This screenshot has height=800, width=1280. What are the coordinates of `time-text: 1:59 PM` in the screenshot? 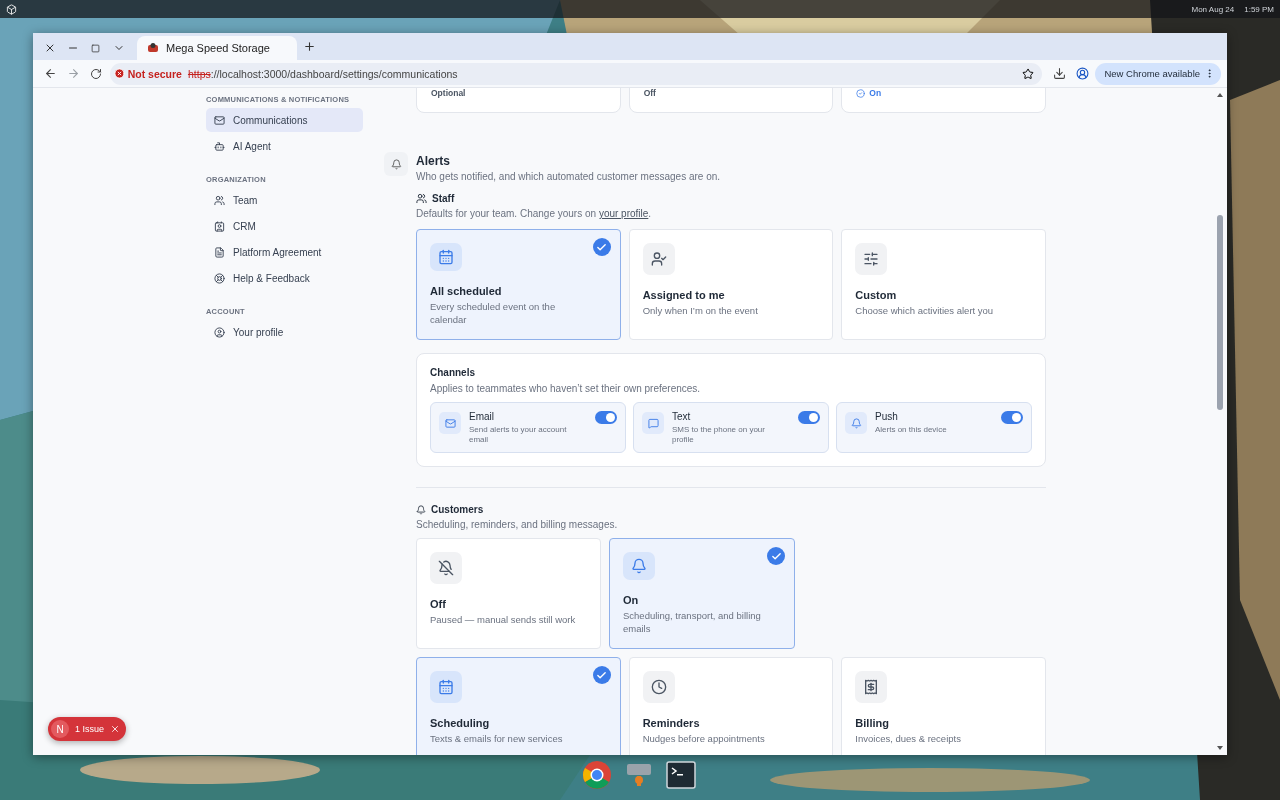 It's located at (1259, 9).